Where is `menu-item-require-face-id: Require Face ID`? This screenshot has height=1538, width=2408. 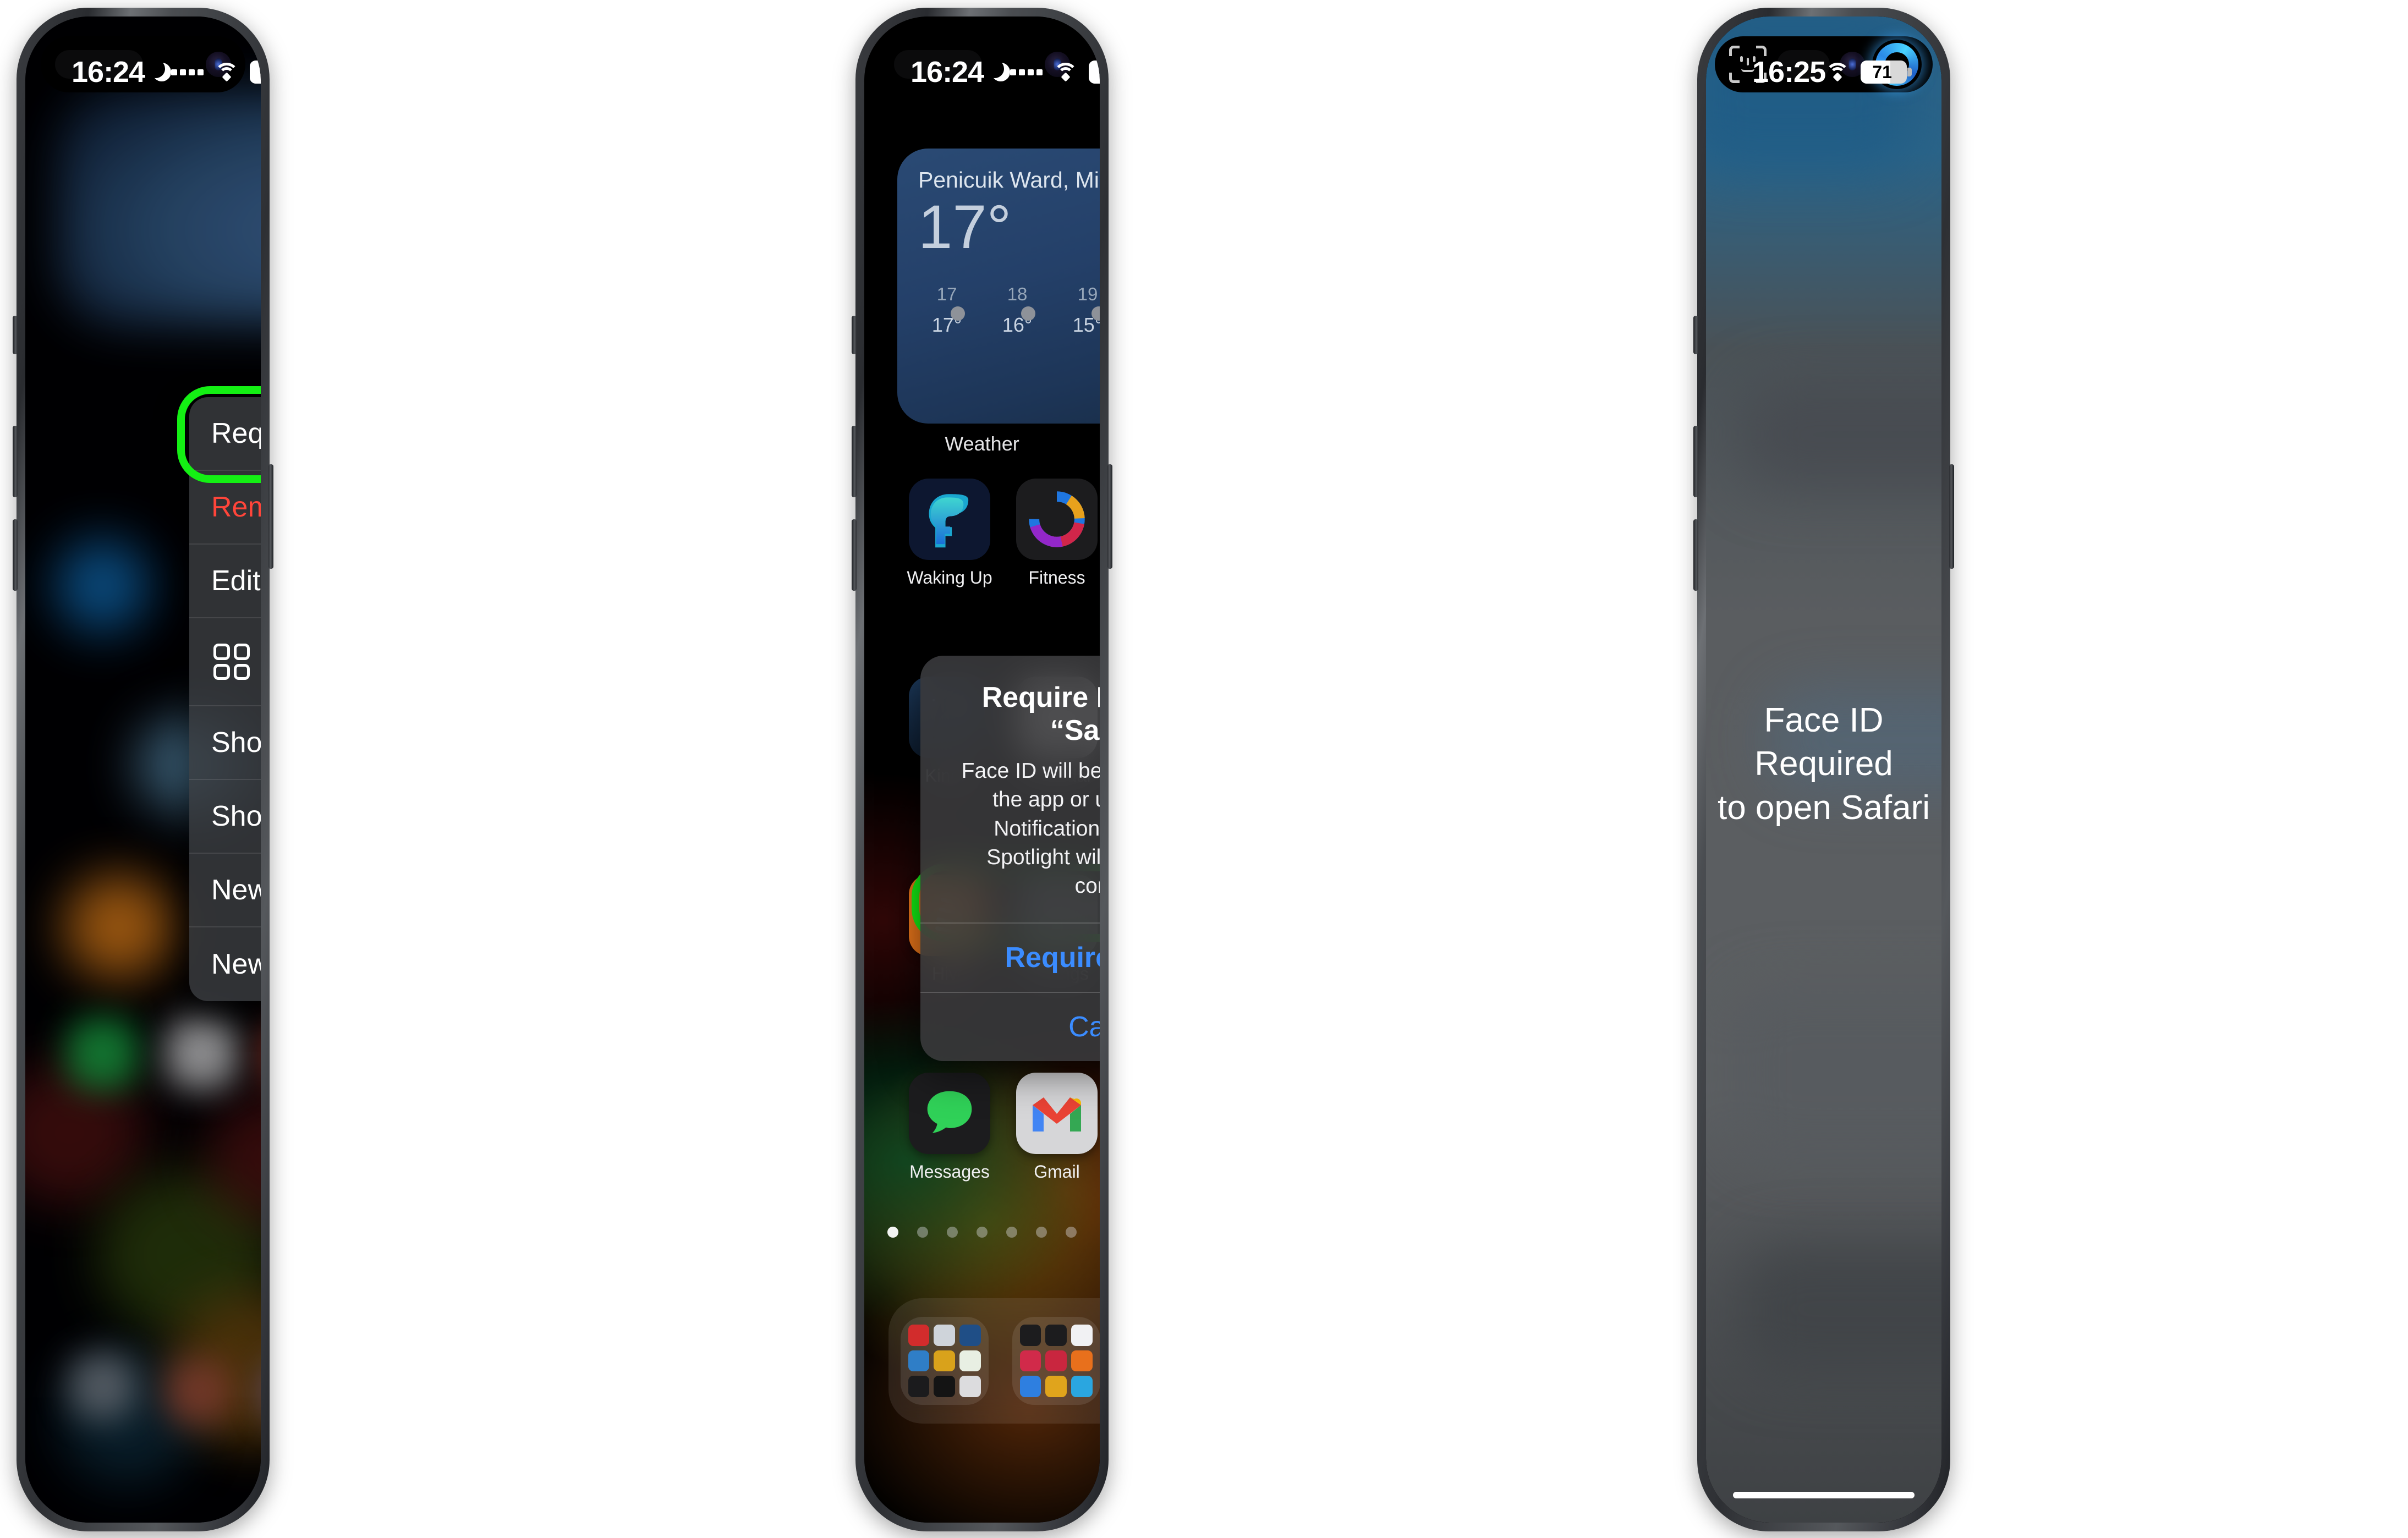 menu-item-require-face-id: Require Face ID is located at coordinates (225, 434).